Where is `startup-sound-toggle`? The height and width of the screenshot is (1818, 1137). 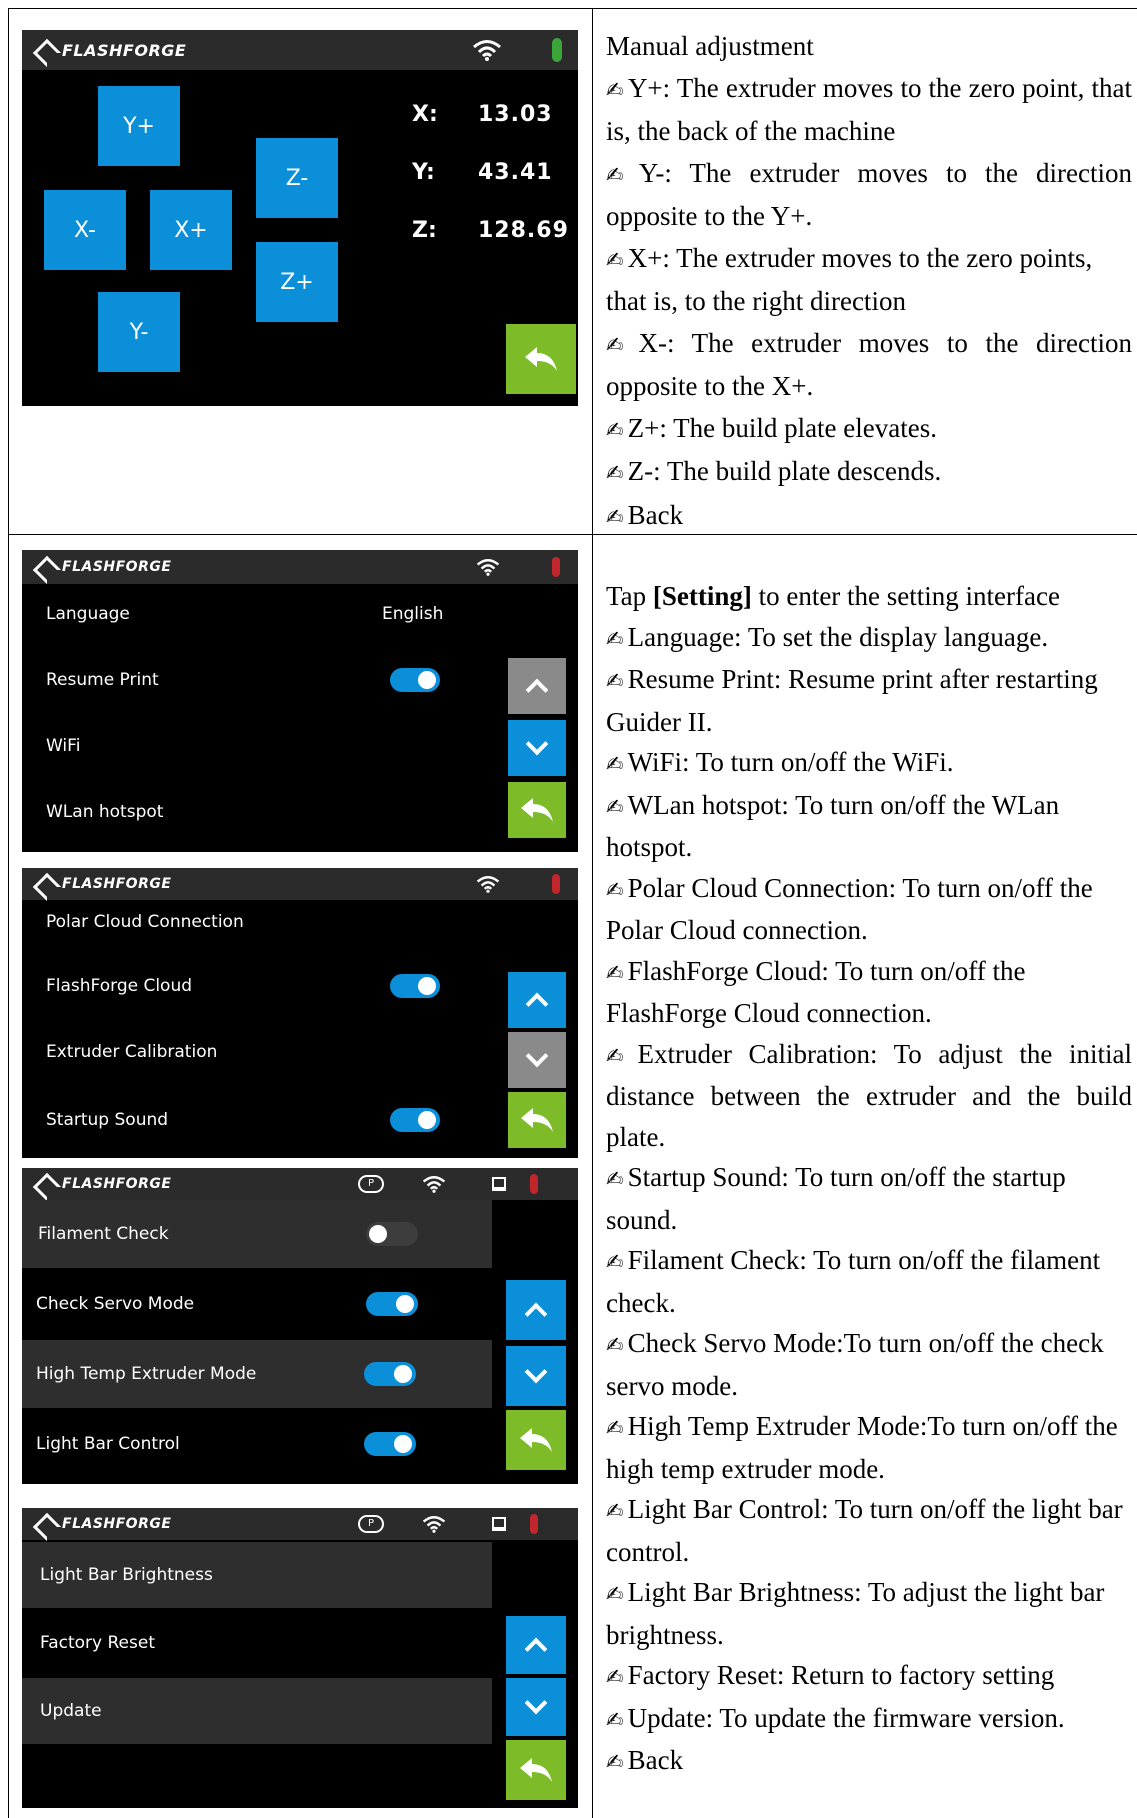
startup-sound-toggle is located at coordinates (415, 1120).